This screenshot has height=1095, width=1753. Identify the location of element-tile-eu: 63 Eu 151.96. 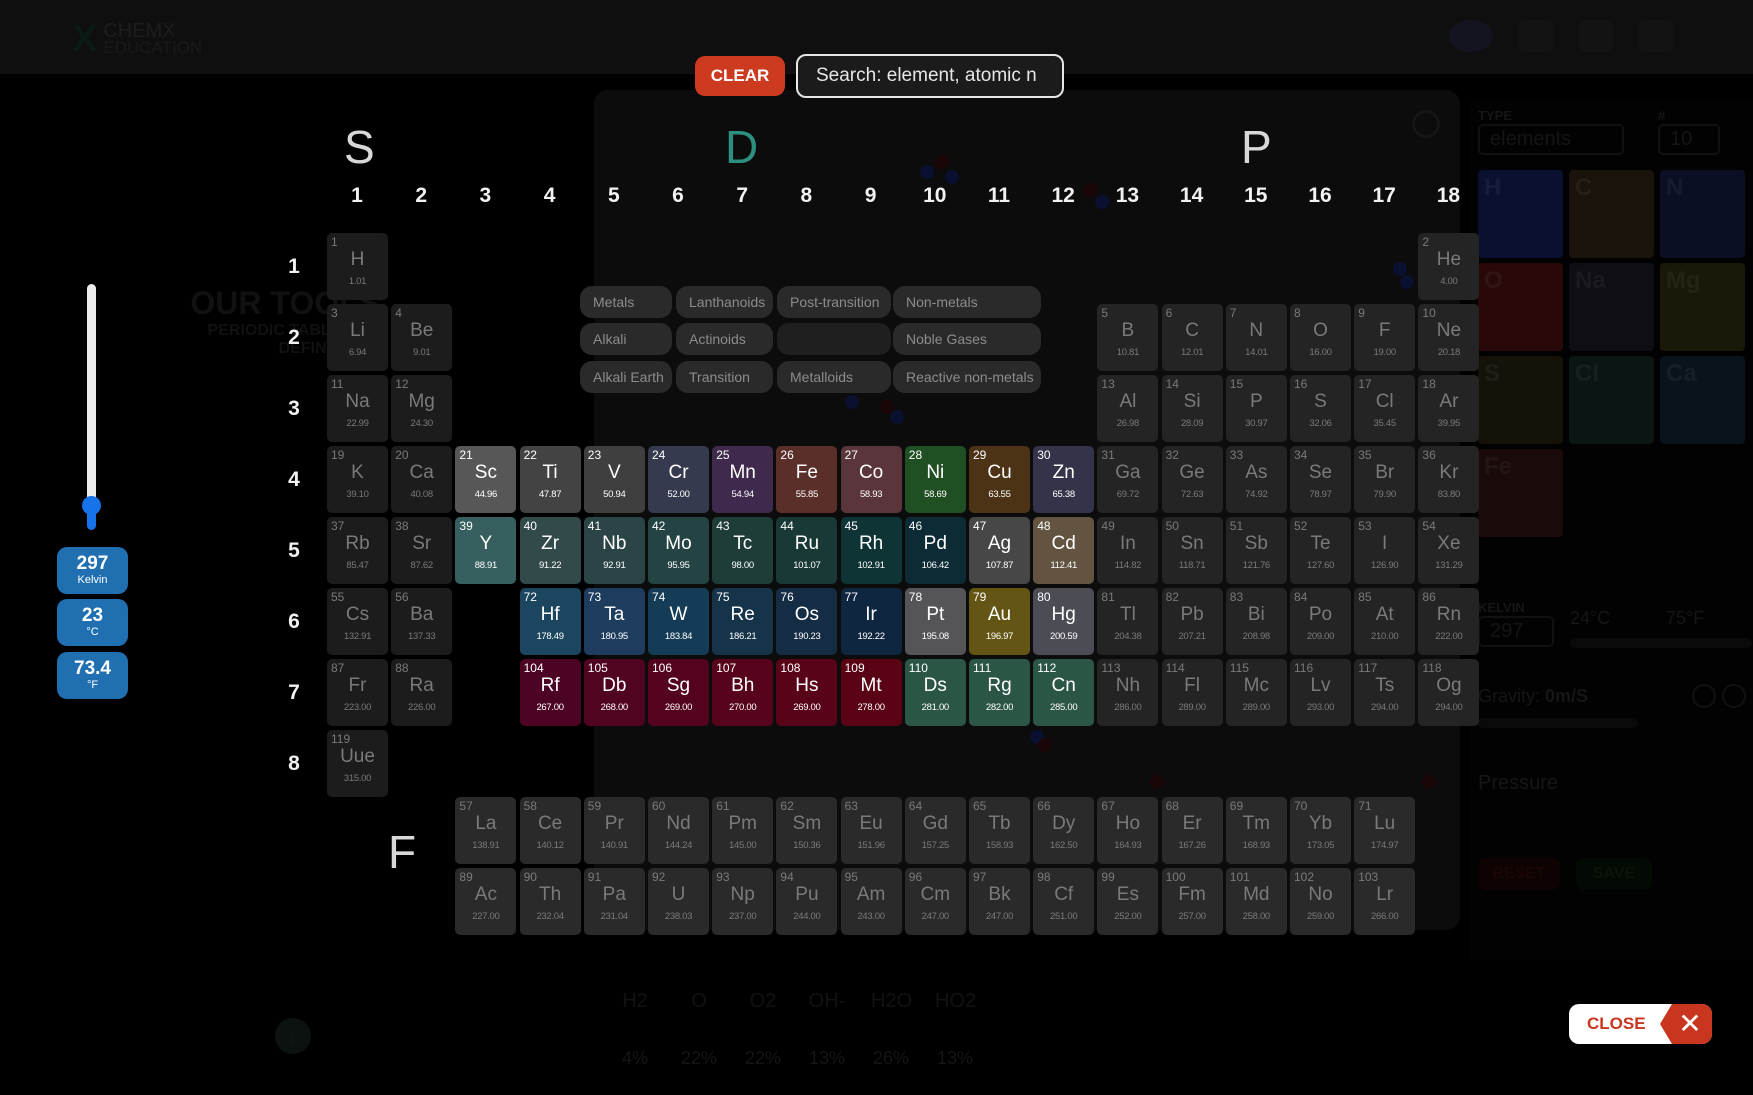
(871, 830).